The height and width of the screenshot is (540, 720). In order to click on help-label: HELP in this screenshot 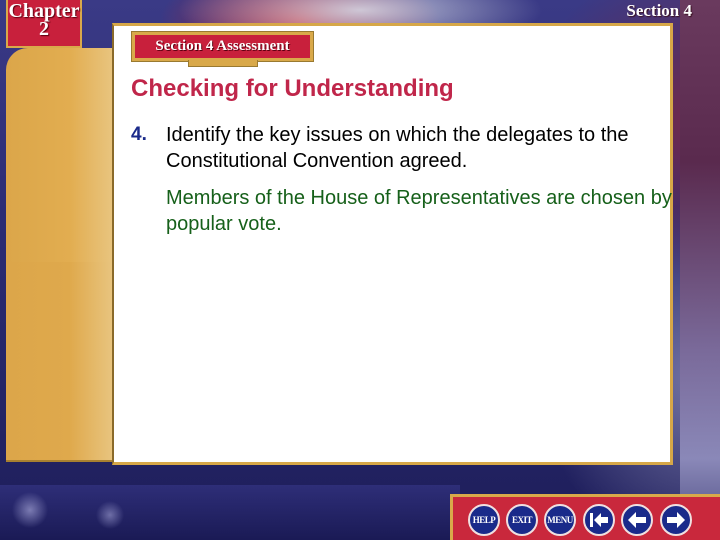, I will do `click(484, 520)`.